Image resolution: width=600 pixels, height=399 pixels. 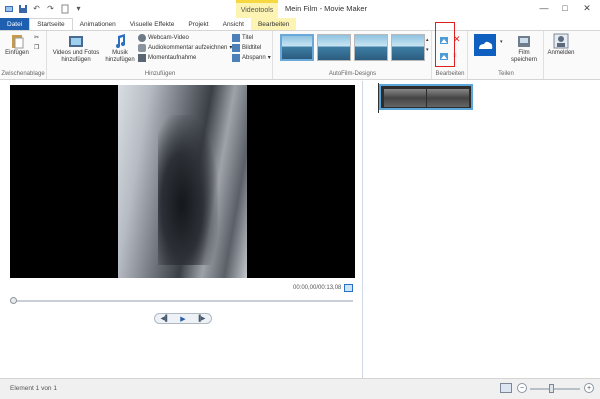 I want to click on film-photo-icon, so click(x=76, y=41).